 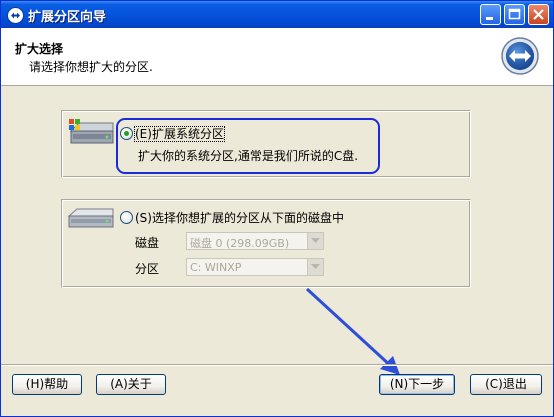 What do you see at coordinates (131, 384) in the screenshot?
I see `about-button: (A)关于` at bounding box center [131, 384].